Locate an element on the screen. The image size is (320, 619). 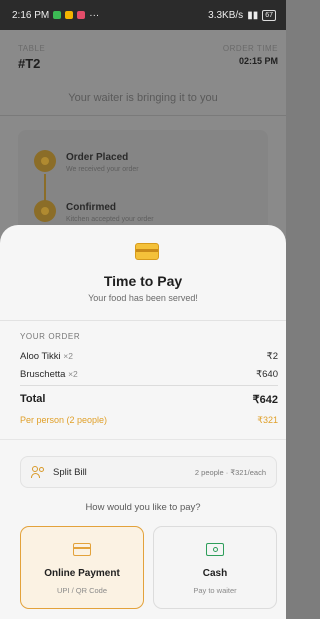
per-person-label: Per person (2 people) is located at coordinates (64, 420).